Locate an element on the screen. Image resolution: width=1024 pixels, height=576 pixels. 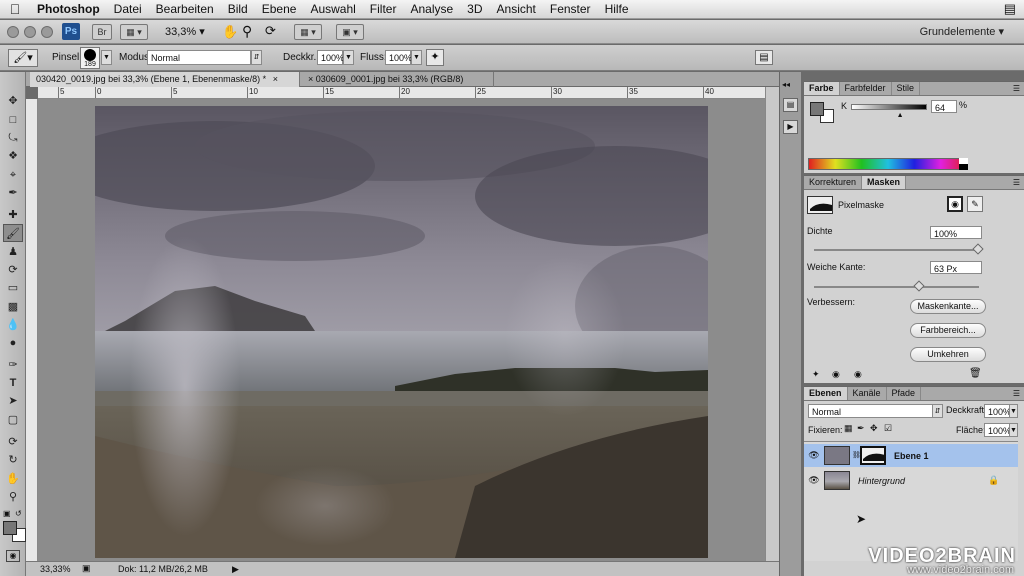
menu-filter: Filter is located at coordinates (383, 9).